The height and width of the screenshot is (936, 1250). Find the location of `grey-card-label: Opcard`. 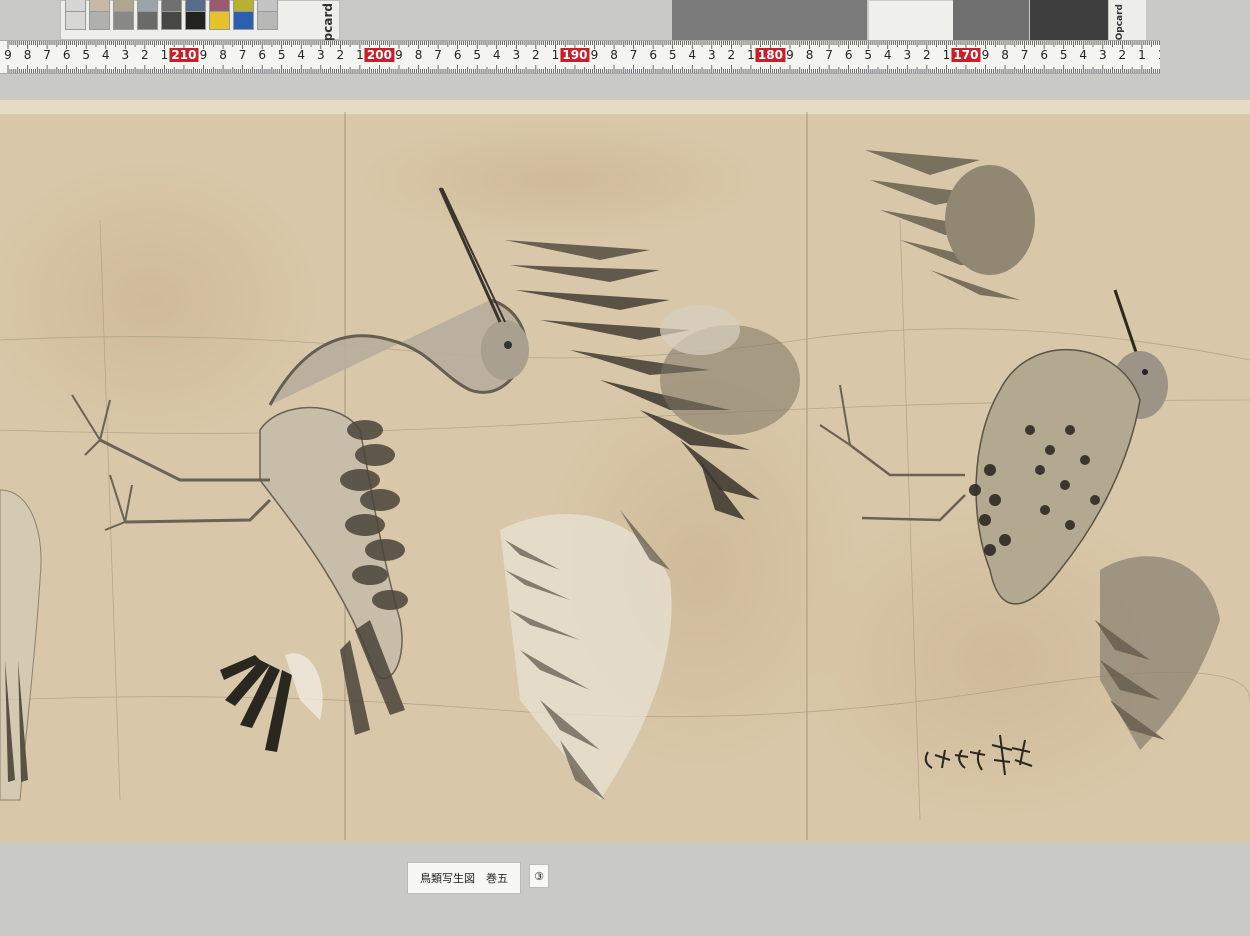

grey-card-label: Opcard is located at coordinates (1120, 22).